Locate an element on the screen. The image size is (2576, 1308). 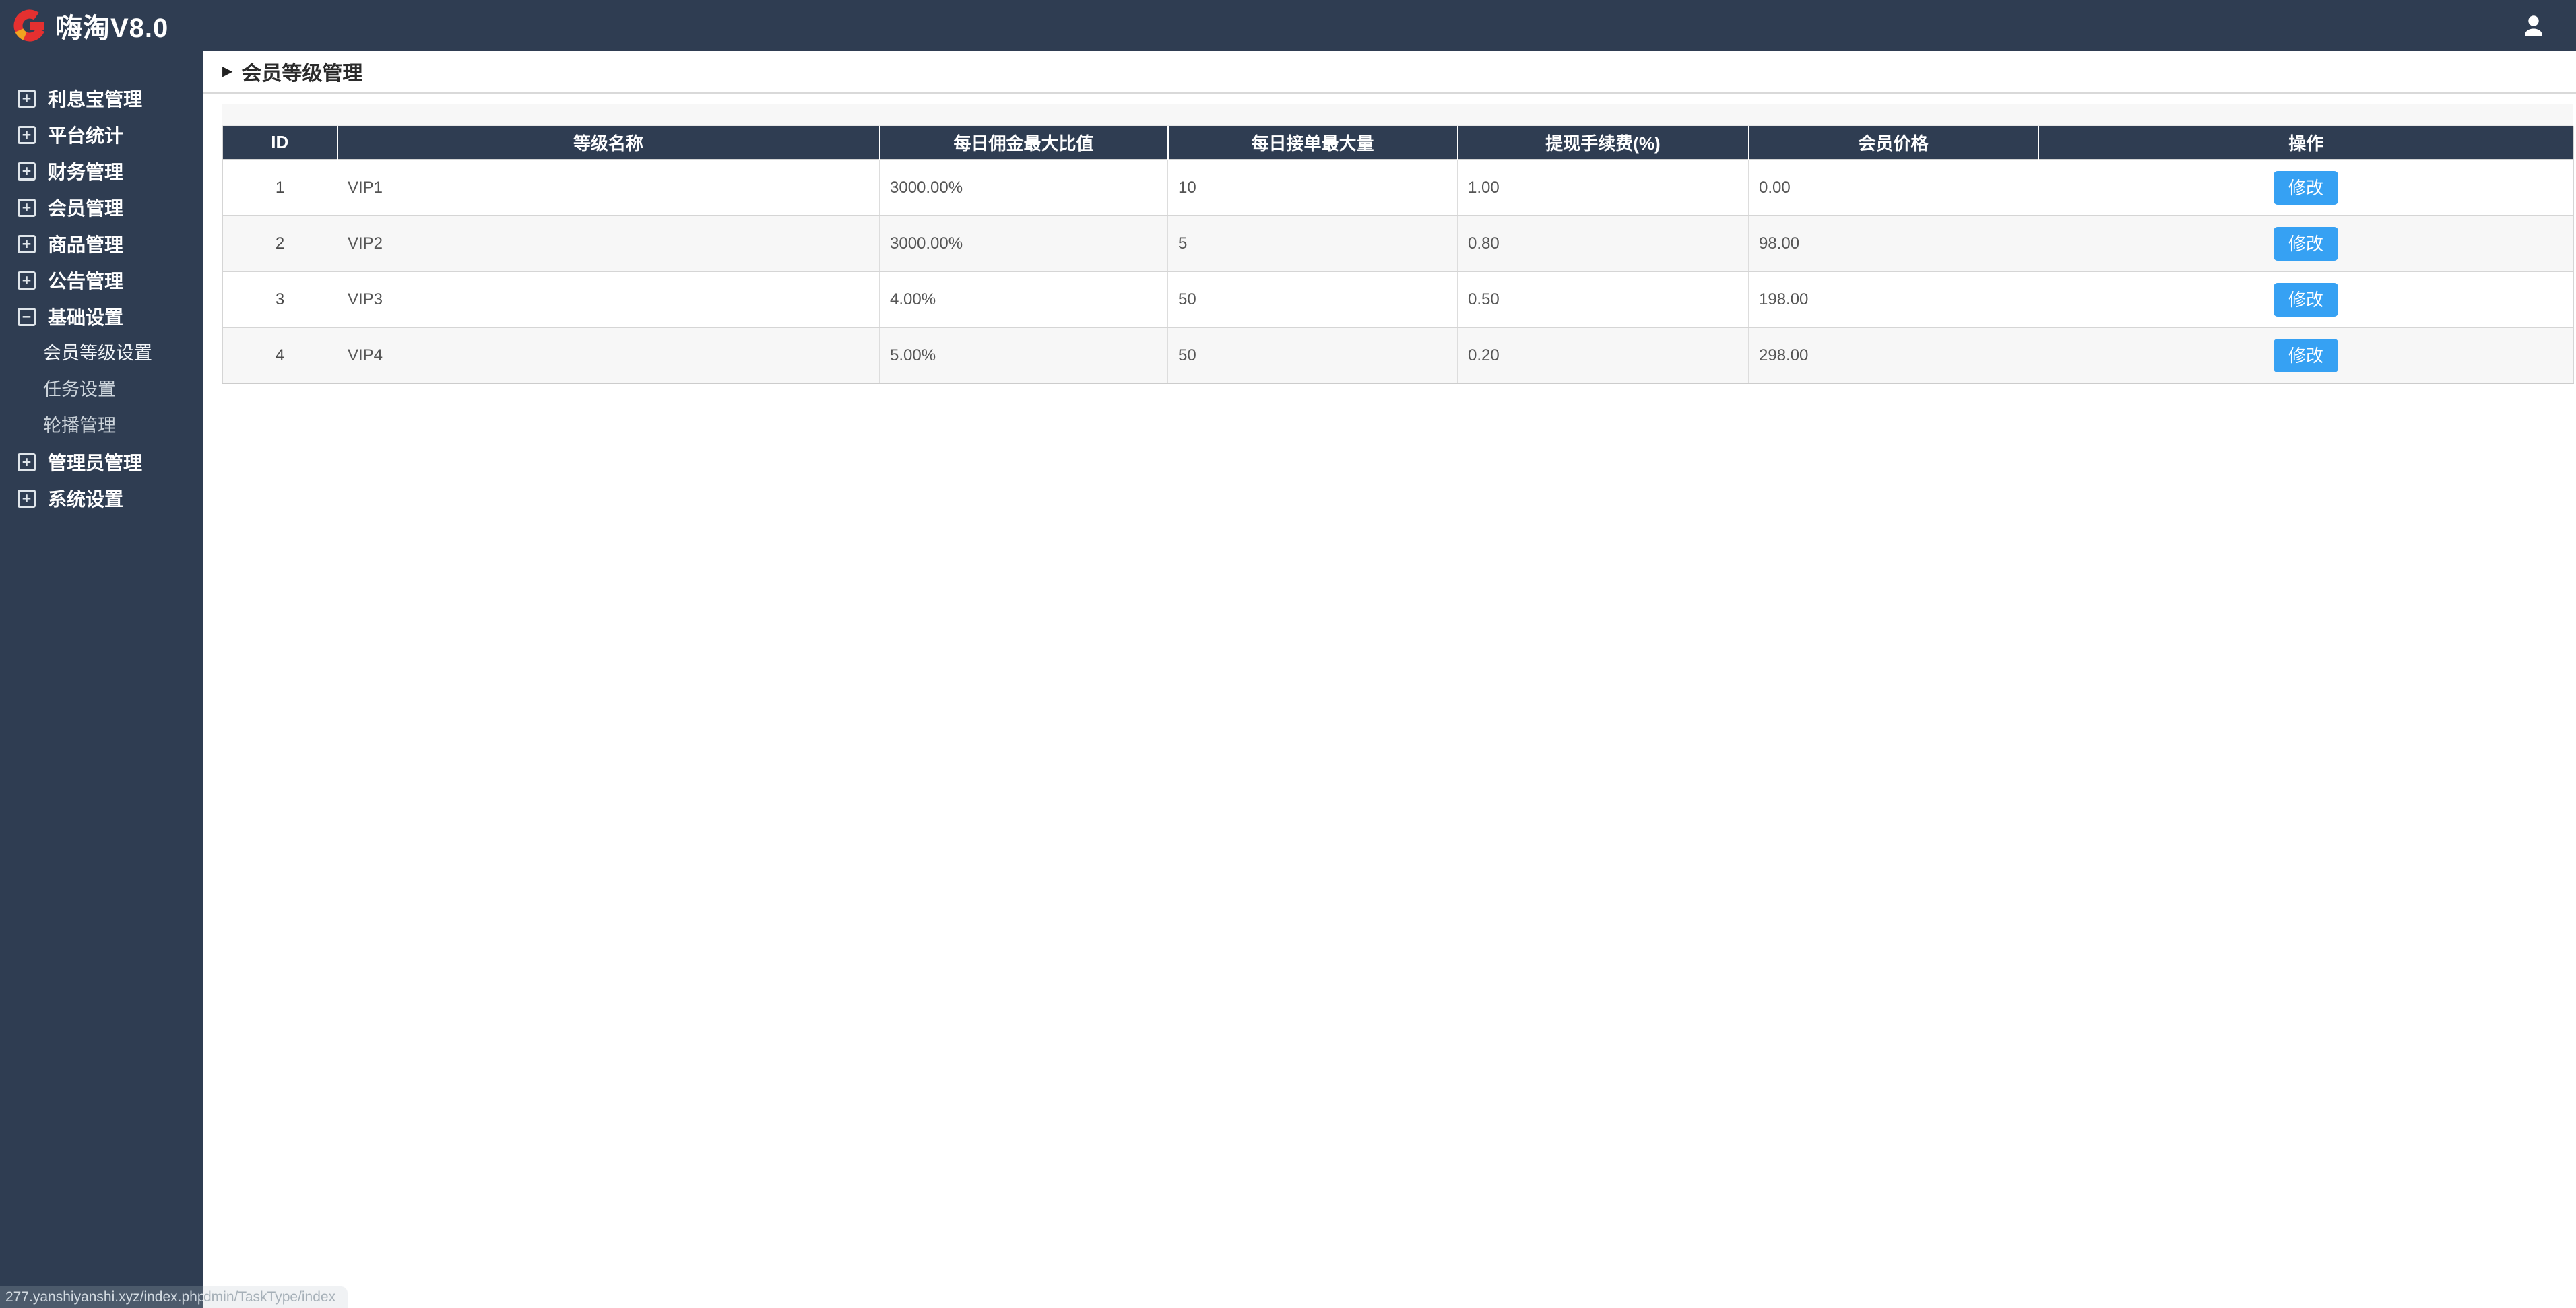
table-header-row: ID 等级名称 每日佣金最大比值 每日接单最大量 提现手续费(%) 会员价格 操作 is located at coordinates (1398, 143).